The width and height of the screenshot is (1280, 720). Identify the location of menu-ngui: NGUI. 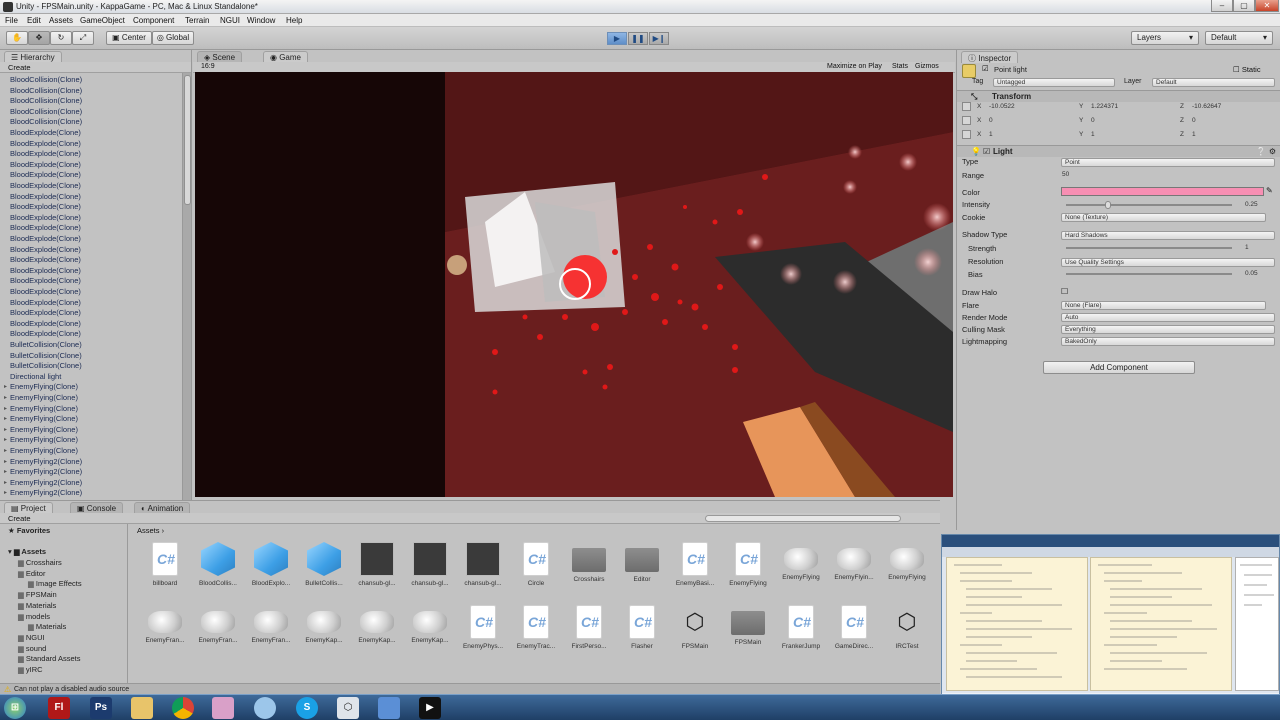
(230, 20).